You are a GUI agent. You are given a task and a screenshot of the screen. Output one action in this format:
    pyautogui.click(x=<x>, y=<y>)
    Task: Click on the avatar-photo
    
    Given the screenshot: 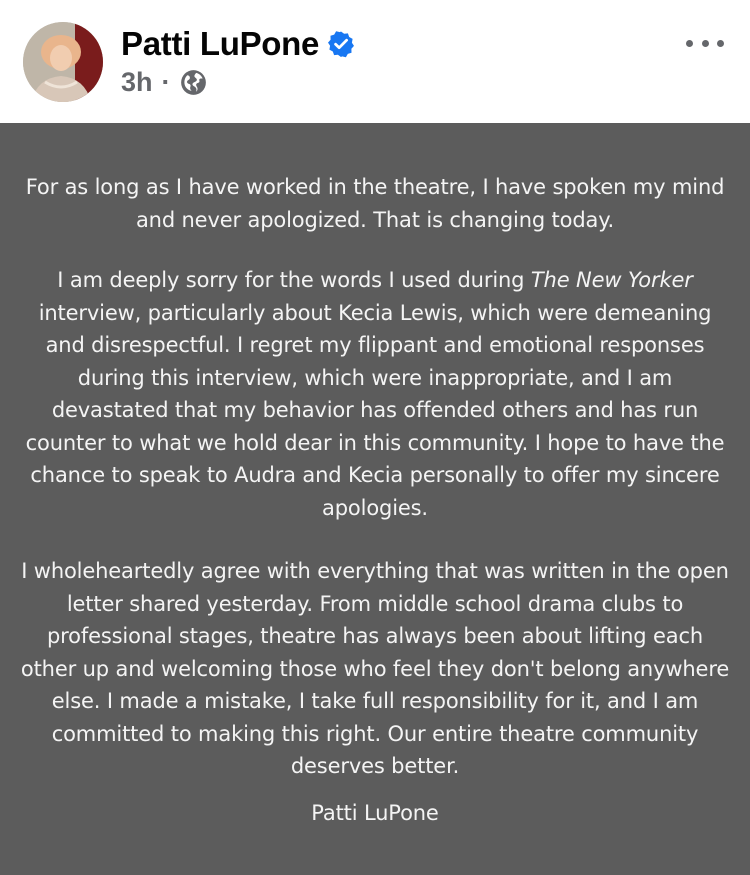 What is the action you would take?
    pyautogui.click(x=63, y=62)
    